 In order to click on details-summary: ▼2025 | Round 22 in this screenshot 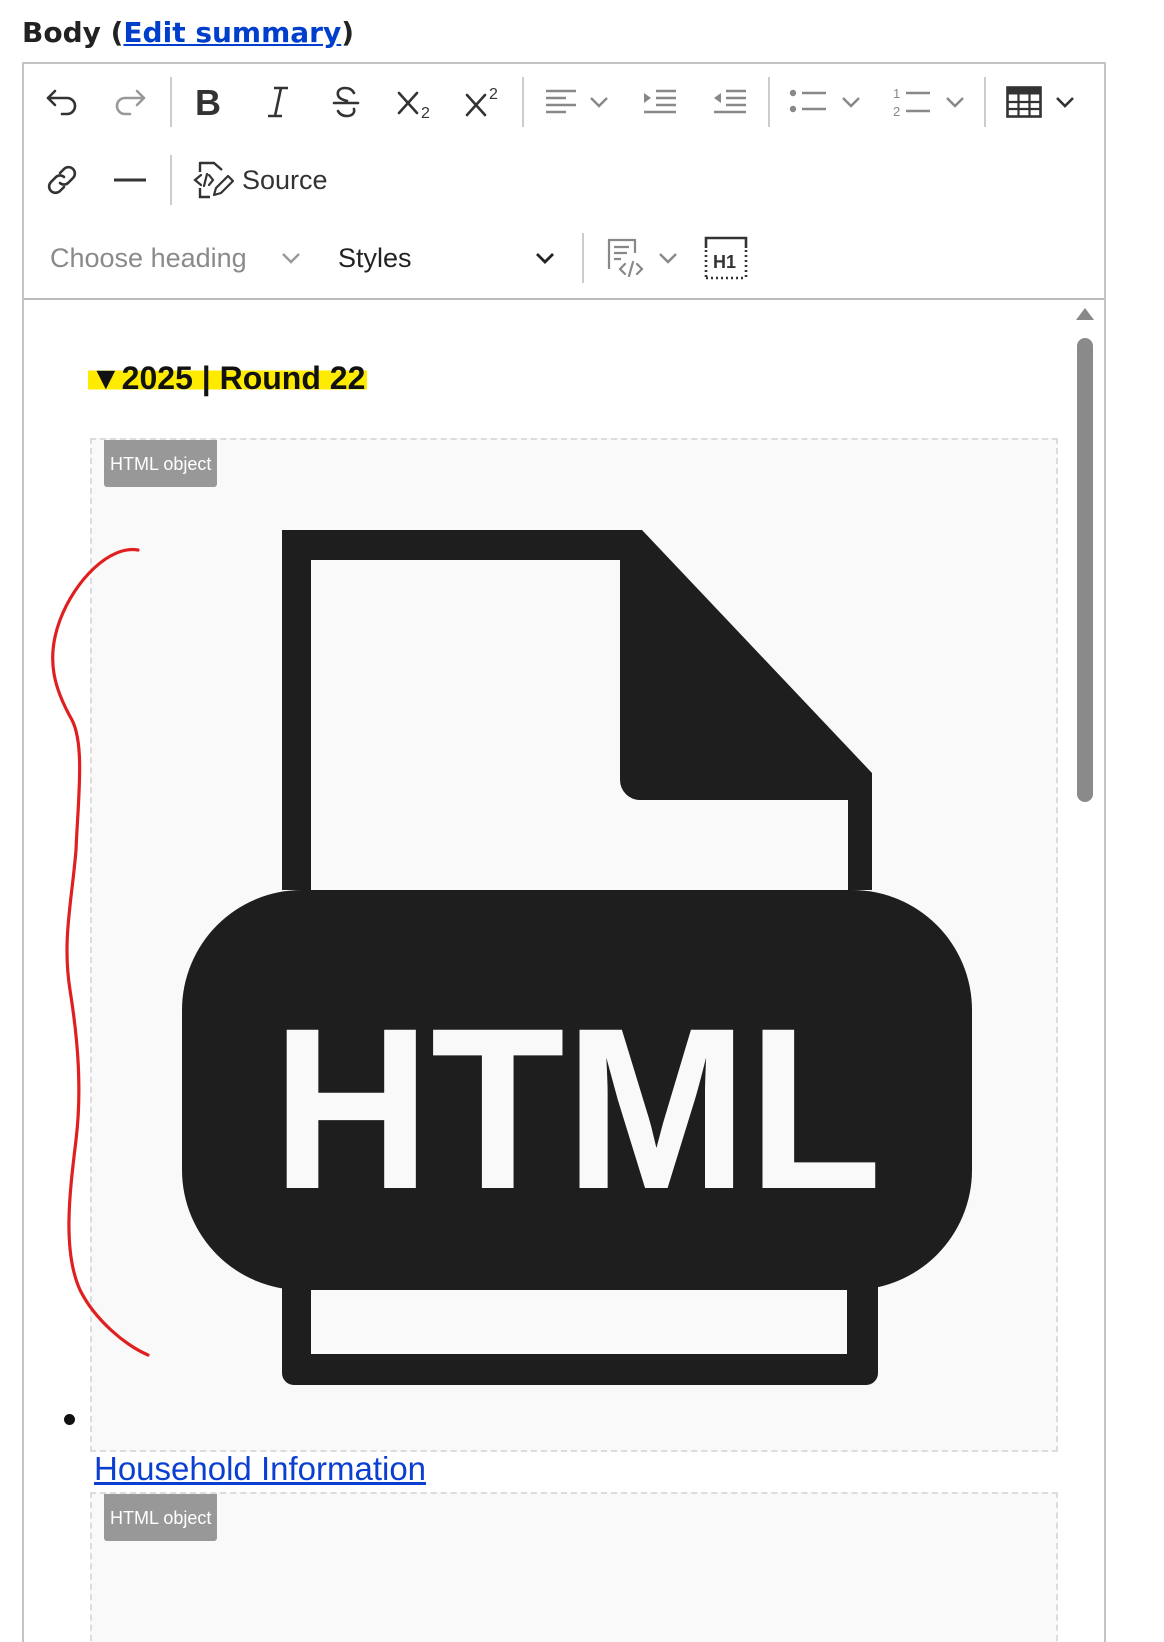, I will do `click(228, 378)`.